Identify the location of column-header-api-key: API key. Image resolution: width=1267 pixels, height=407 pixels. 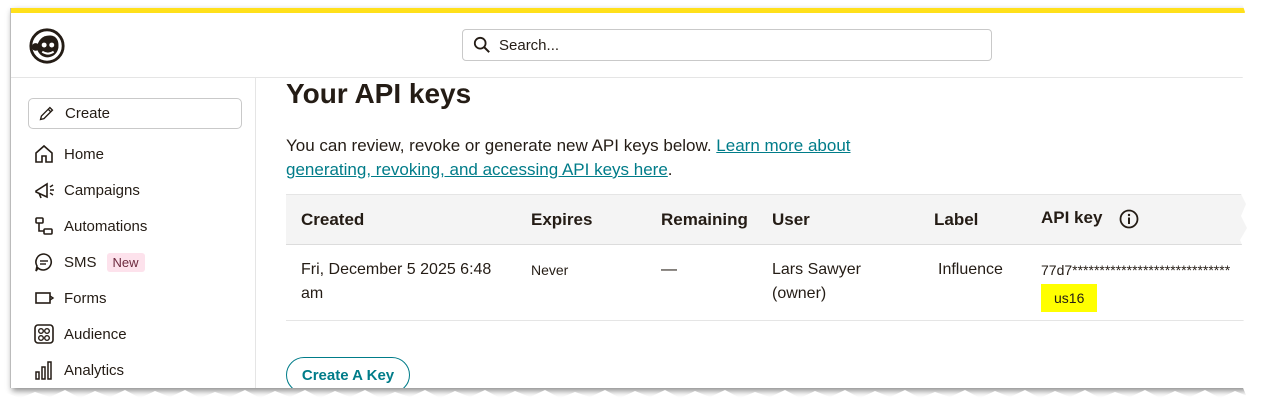
(1090, 218).